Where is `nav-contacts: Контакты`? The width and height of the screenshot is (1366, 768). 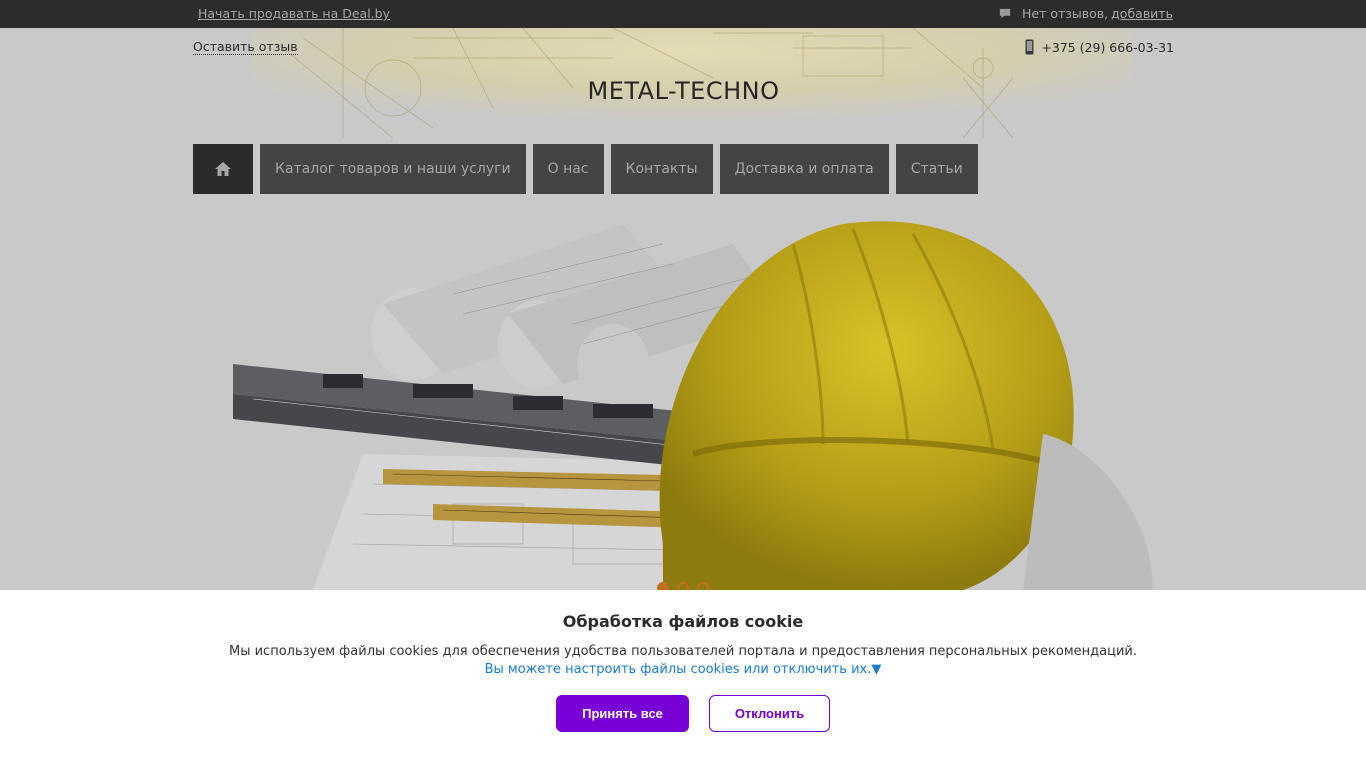 nav-contacts: Контакты is located at coordinates (661, 169).